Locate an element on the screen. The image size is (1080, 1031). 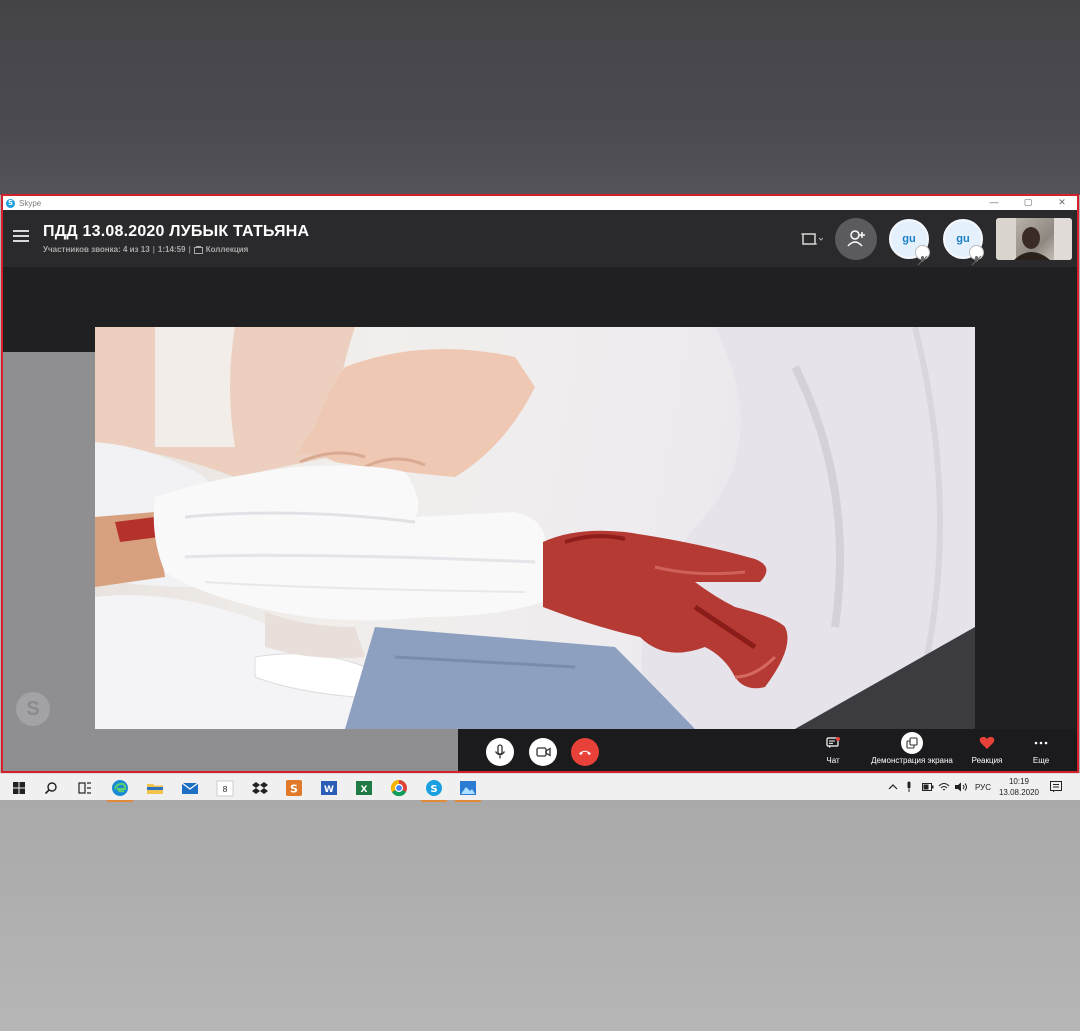
chat-label: Чат is located at coordinates (833, 760).